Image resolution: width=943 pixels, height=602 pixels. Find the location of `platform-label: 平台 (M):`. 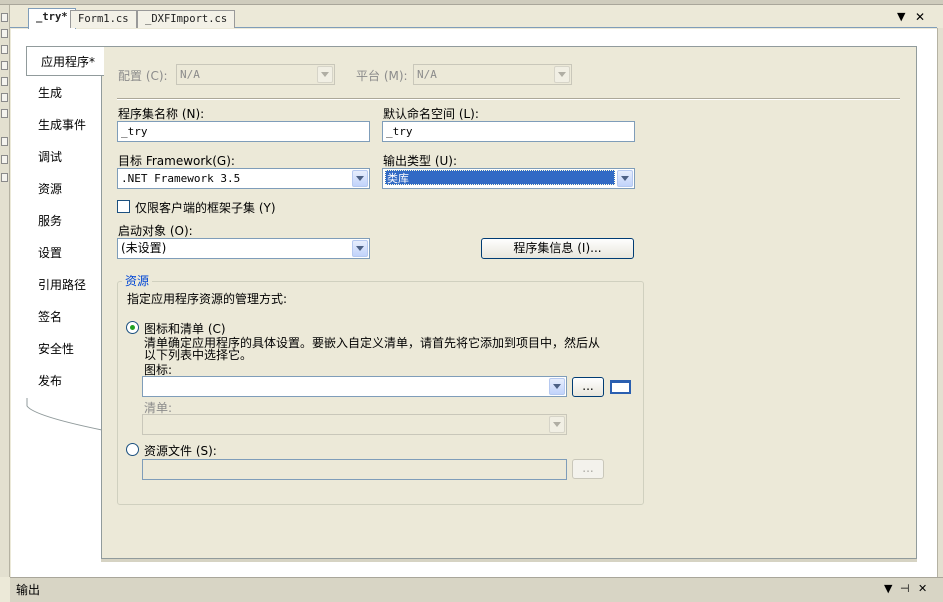

platform-label: 平台 (M): is located at coordinates (382, 76).